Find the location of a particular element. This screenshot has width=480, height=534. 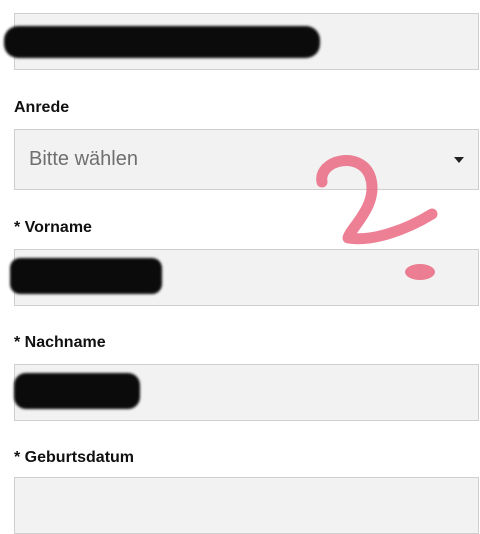

anrede-select: Bitte wählen is located at coordinates (246, 159).